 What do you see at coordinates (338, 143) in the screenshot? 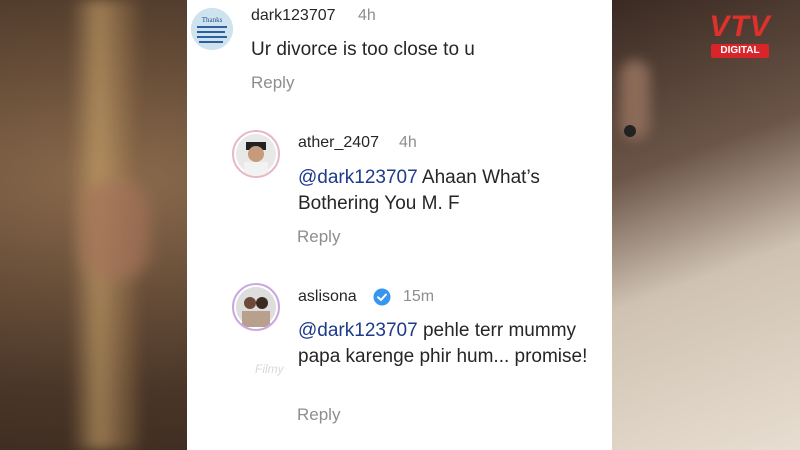
I see `comment-username: ather_2407` at bounding box center [338, 143].